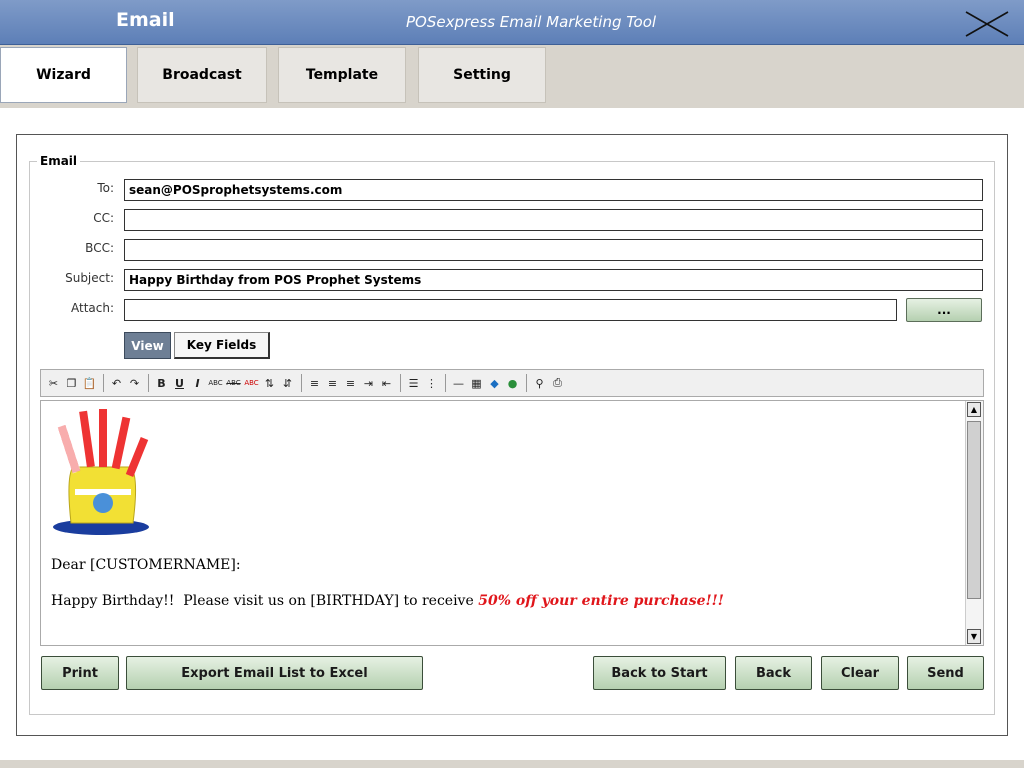 The height and width of the screenshot is (768, 1024). I want to click on scroll-thumb, so click(974, 510).